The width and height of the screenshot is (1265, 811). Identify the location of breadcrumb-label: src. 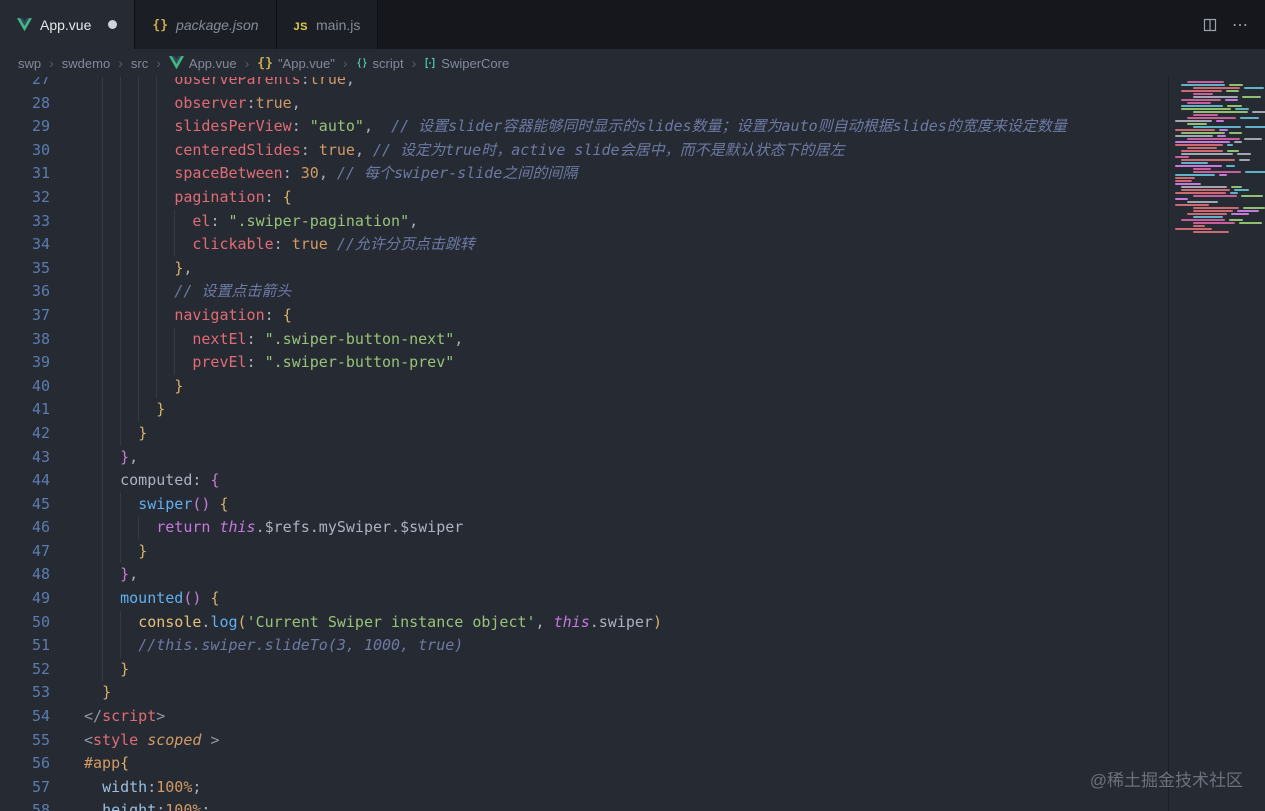
(139, 63).